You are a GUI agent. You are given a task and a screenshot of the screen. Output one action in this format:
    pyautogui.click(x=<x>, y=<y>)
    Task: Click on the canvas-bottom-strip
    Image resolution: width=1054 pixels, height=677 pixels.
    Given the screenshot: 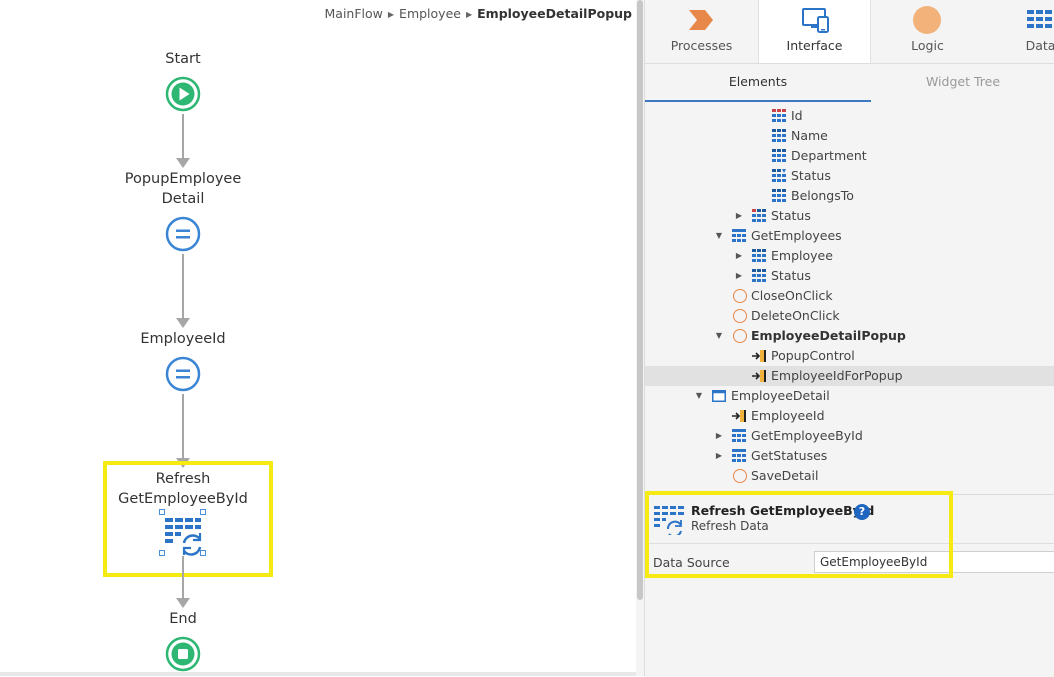 What is the action you would take?
    pyautogui.click(x=318, y=674)
    